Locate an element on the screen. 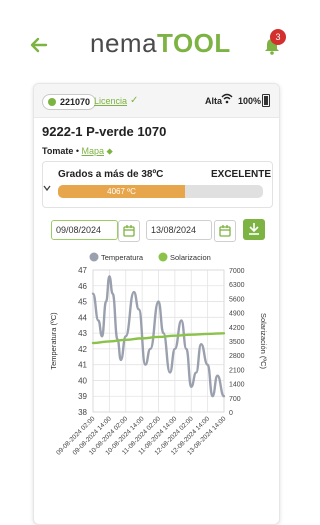 Image resolution: width=320 pixels, height=525 pixels. check-icon: ✓ is located at coordinates (134, 100).